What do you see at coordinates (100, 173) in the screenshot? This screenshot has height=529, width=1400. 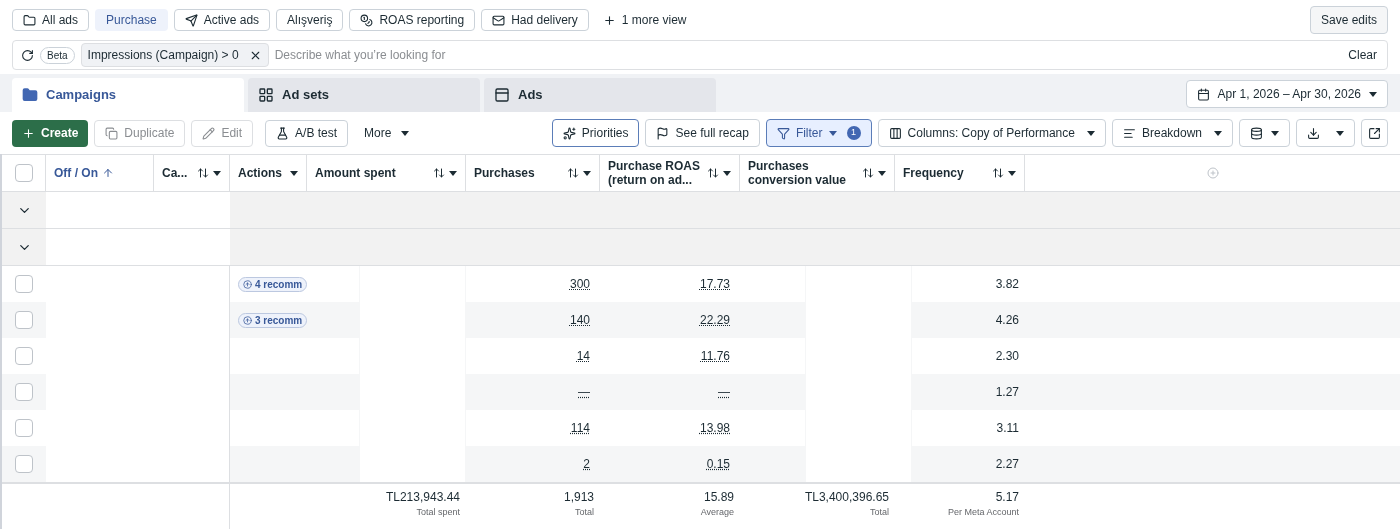 I see `column-header: Off / On` at bounding box center [100, 173].